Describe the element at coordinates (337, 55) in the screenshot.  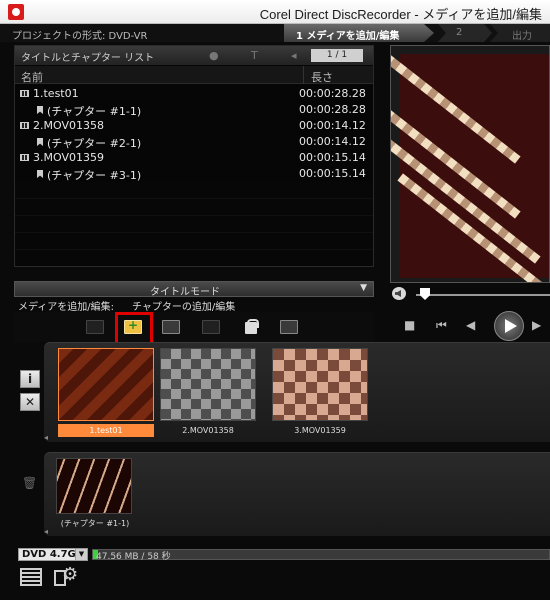
I see `page-indicator: 1 / 1` at that location.